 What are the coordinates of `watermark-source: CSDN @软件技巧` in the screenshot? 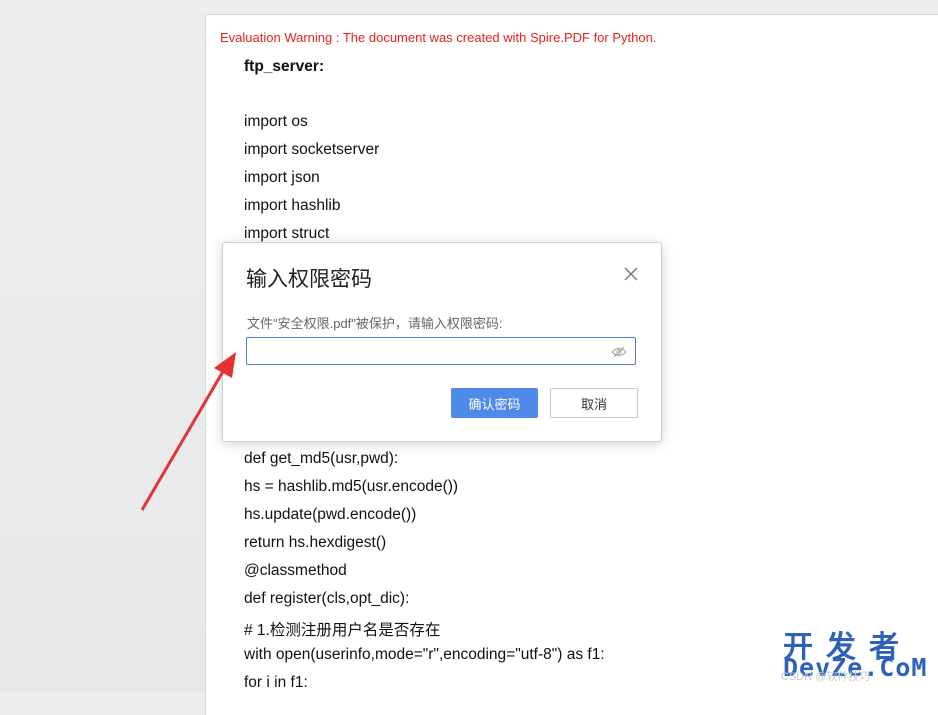 It's located at (826, 677).